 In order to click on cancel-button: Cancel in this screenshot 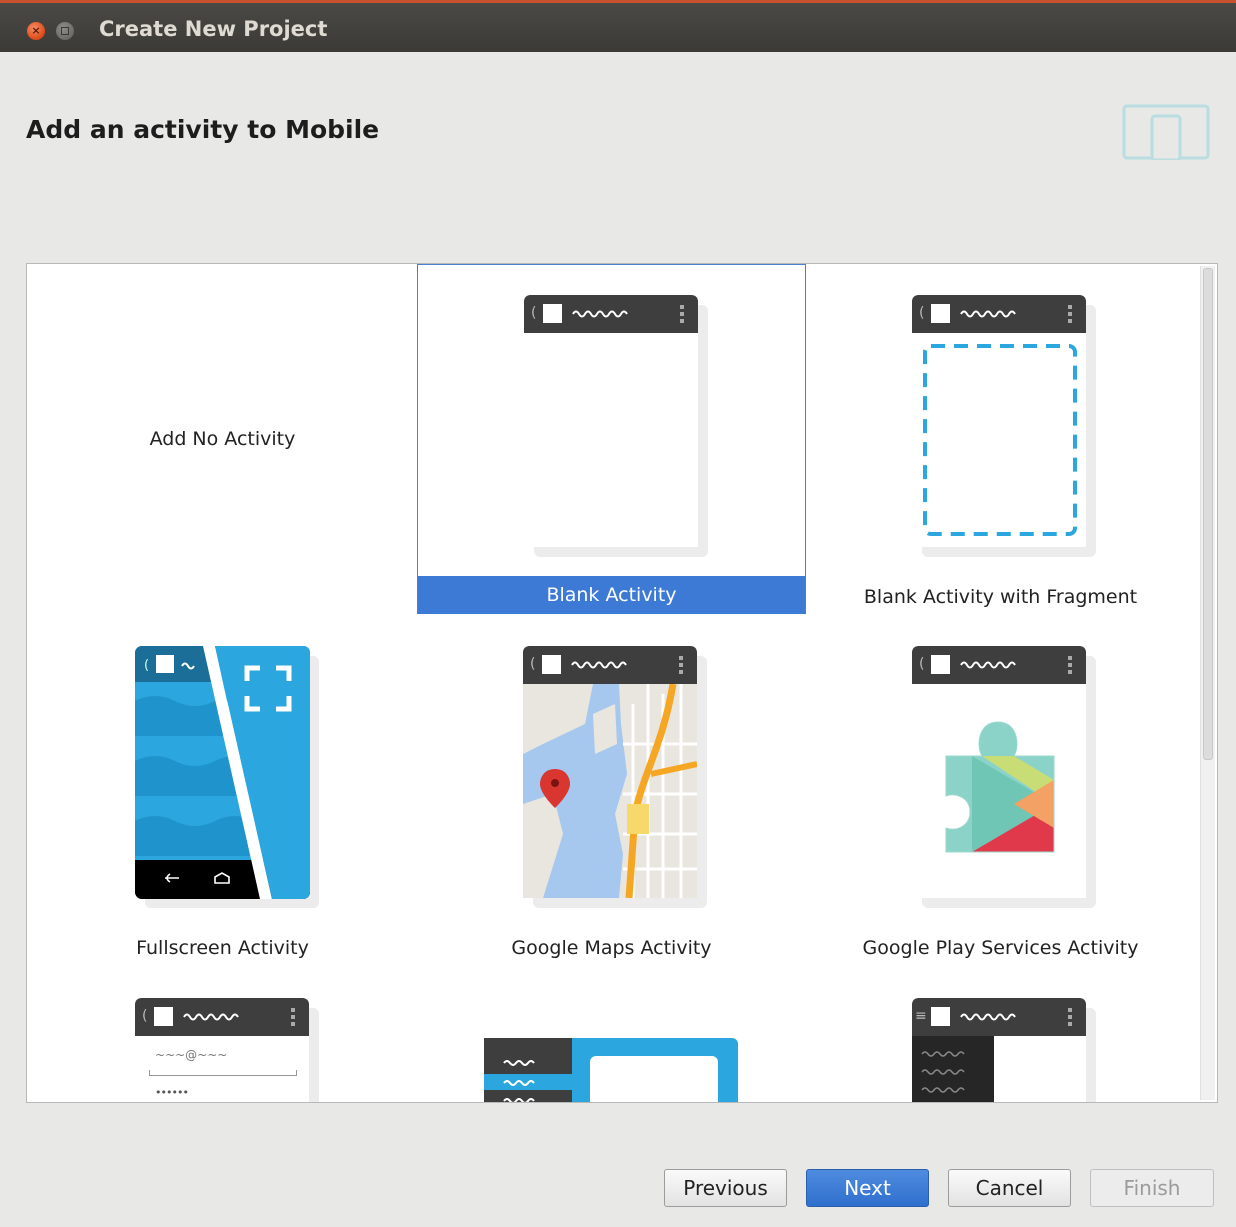, I will do `click(1009, 1188)`.